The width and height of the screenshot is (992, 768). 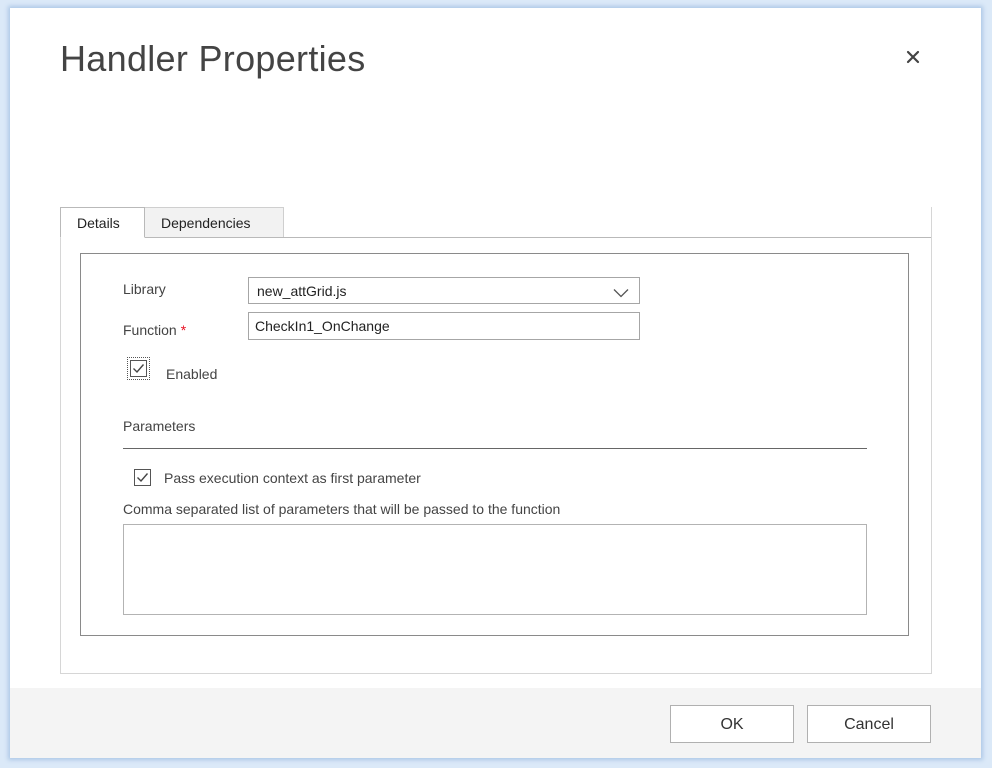 I want to click on tab-details: Details, so click(x=102, y=222).